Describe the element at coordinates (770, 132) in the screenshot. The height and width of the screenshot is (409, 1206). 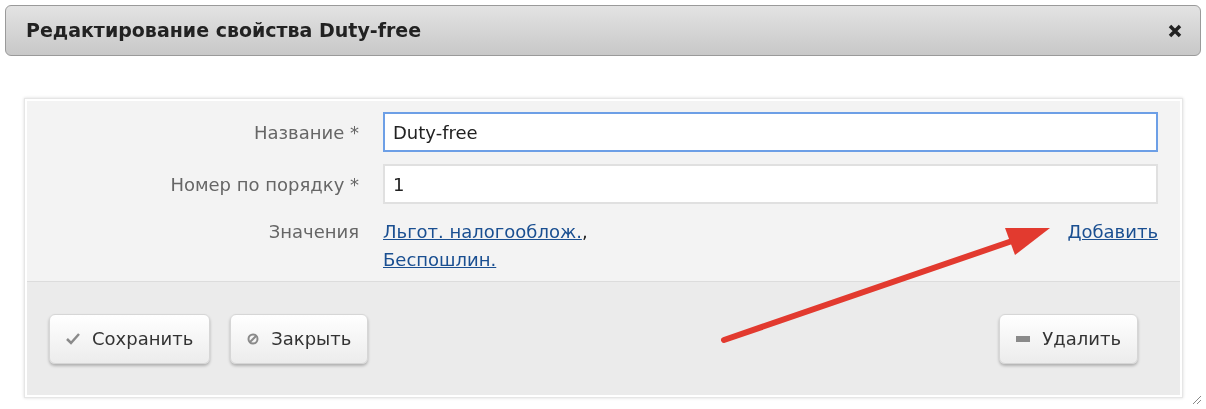
I see `text-field: Duty-free` at that location.